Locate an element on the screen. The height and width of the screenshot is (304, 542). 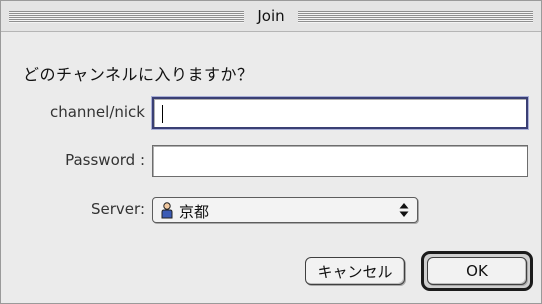
title-bar: Join is located at coordinates (271, 16).